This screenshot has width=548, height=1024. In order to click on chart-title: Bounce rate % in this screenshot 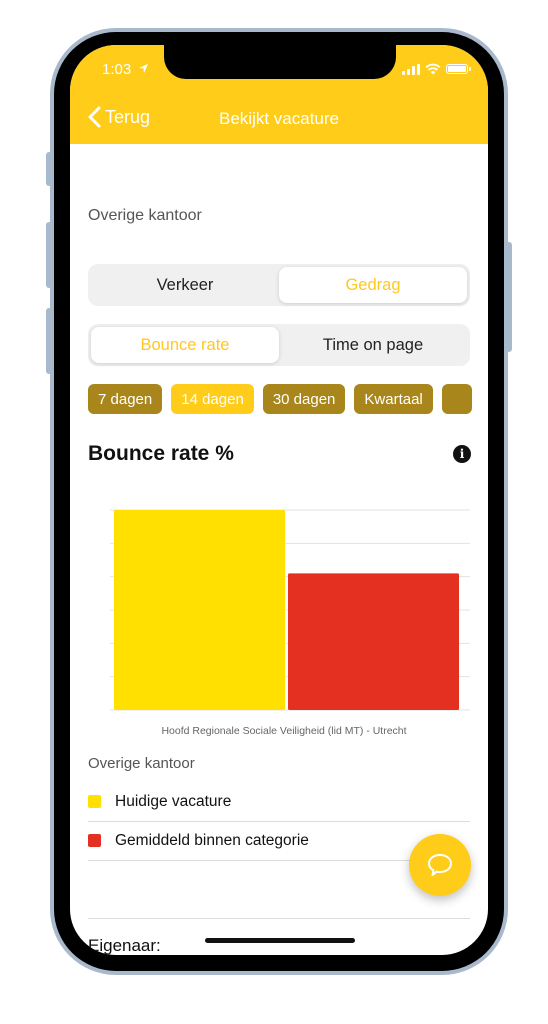, I will do `click(161, 453)`.